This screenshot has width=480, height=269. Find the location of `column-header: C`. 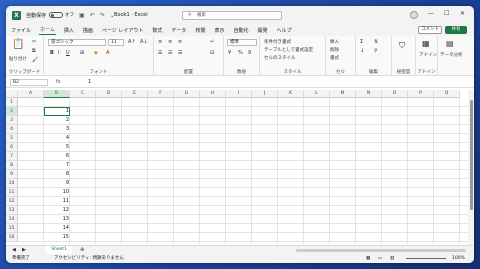

column-header: C is located at coordinates (83, 94).